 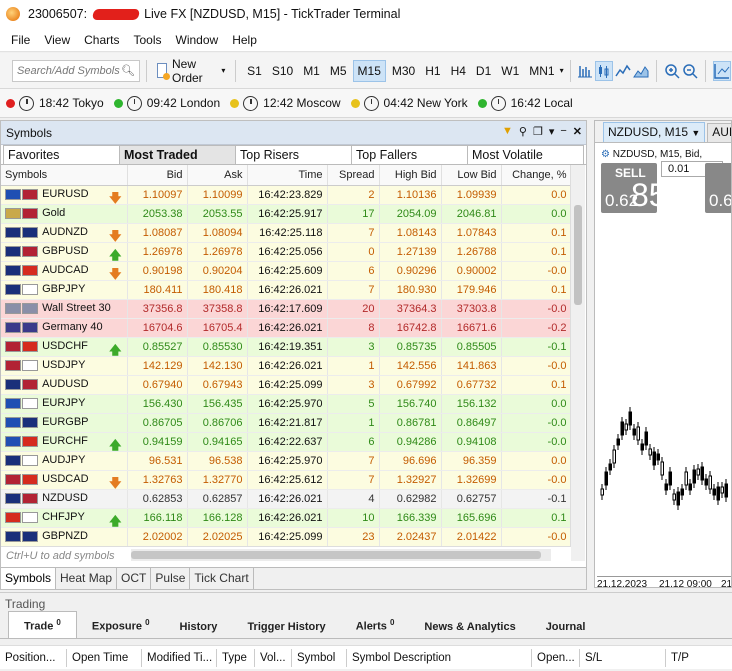 What do you see at coordinates (319, 657) in the screenshot?
I see `column-header-symbol: Symbol` at bounding box center [319, 657].